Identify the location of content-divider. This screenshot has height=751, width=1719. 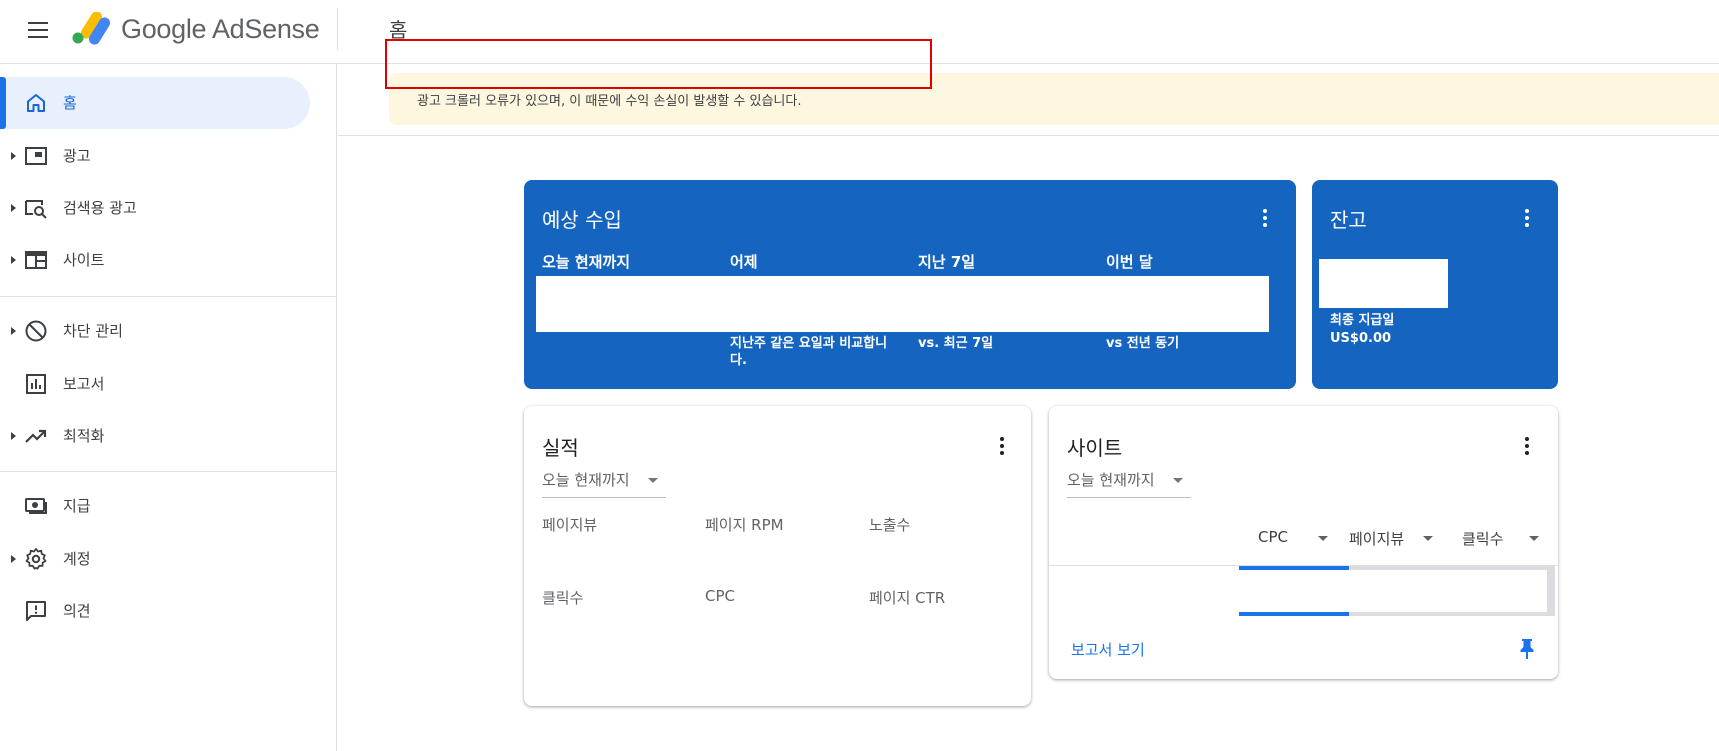
(1028, 135).